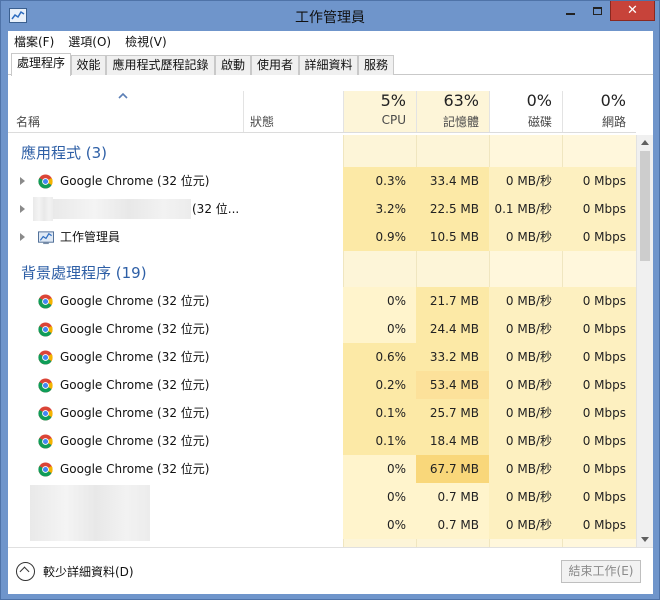 The image size is (660, 600). Describe the element at coordinates (379, 181) in the screenshot. I see `cpu-cell: 0.3%` at that location.